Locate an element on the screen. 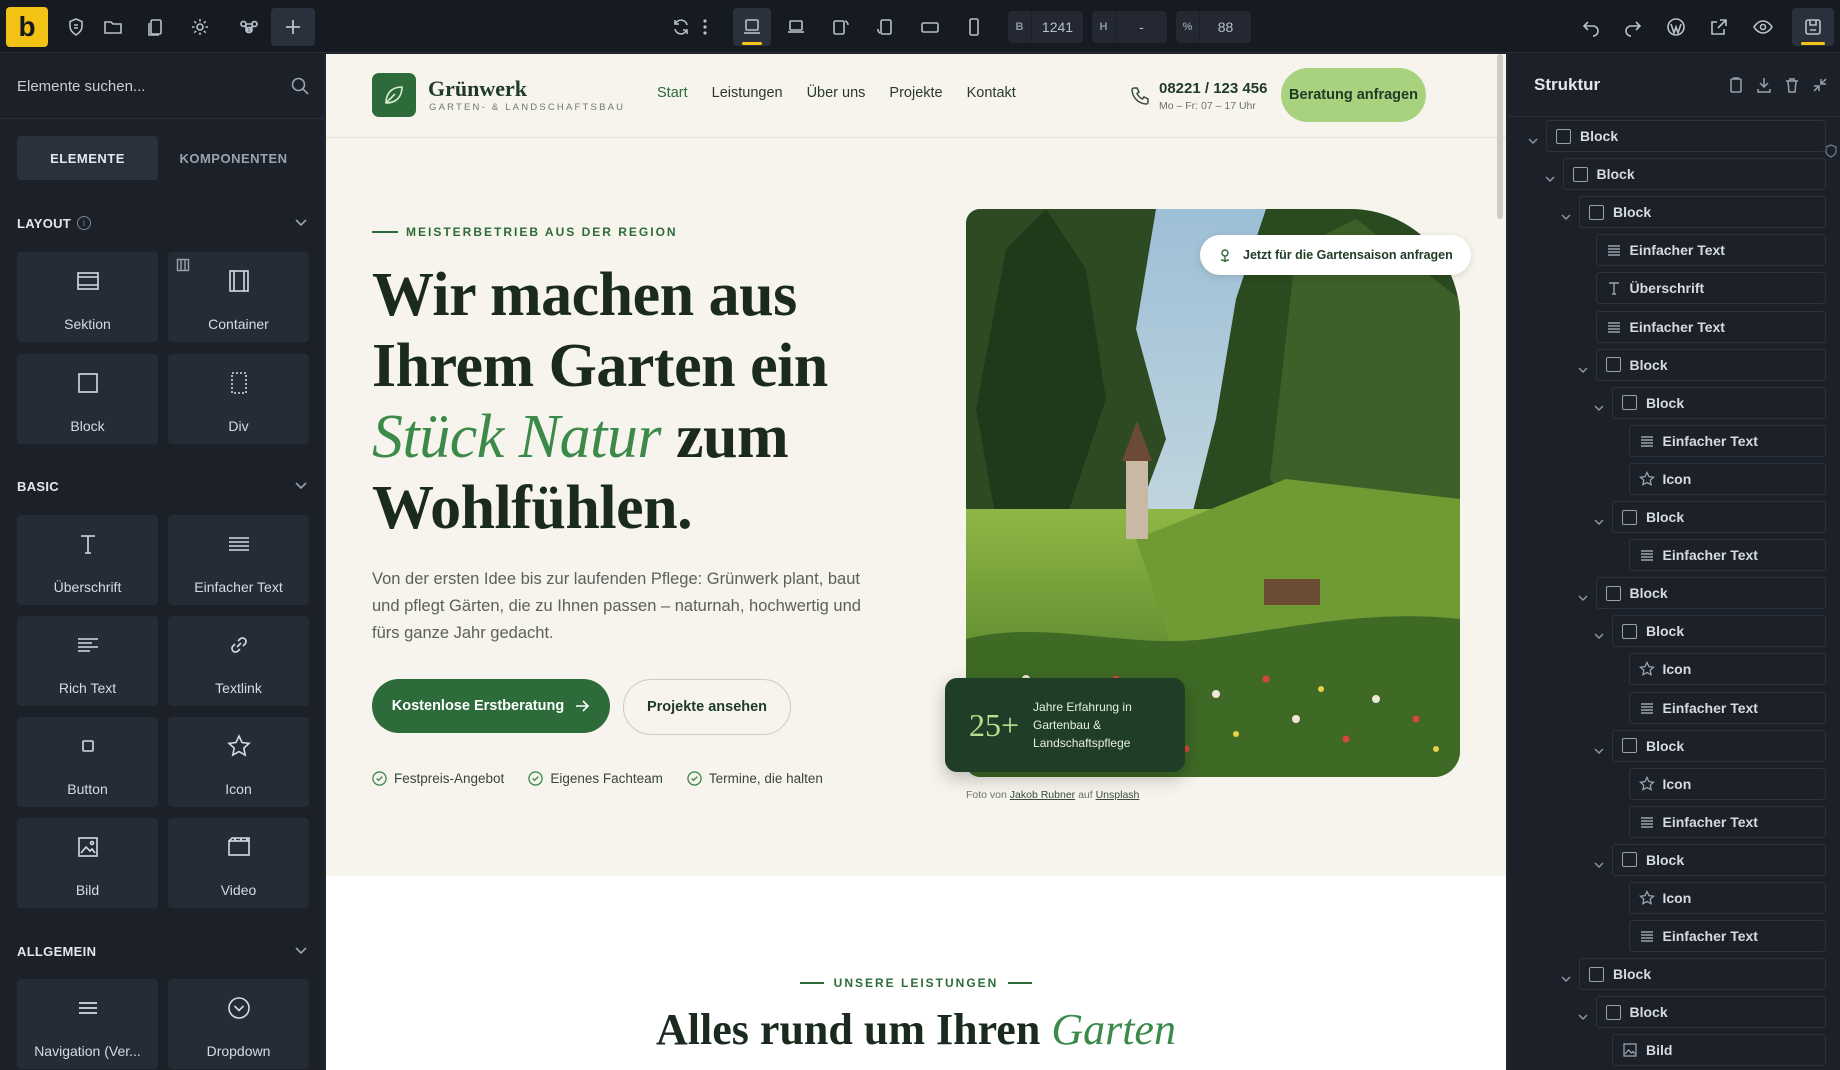 This screenshot has width=1840, height=1070. element-block: Block is located at coordinates (87, 399).